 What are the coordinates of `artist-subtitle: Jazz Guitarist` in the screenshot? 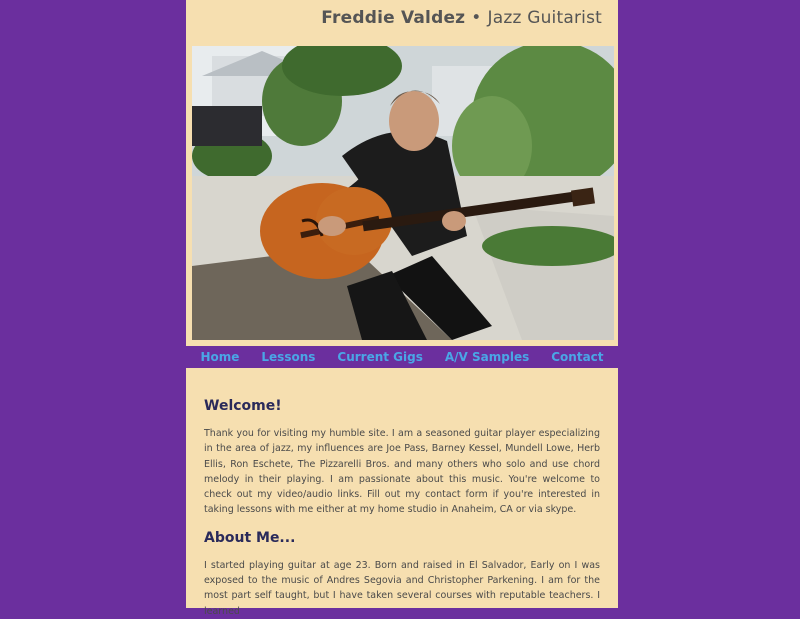 It's located at (544, 18).